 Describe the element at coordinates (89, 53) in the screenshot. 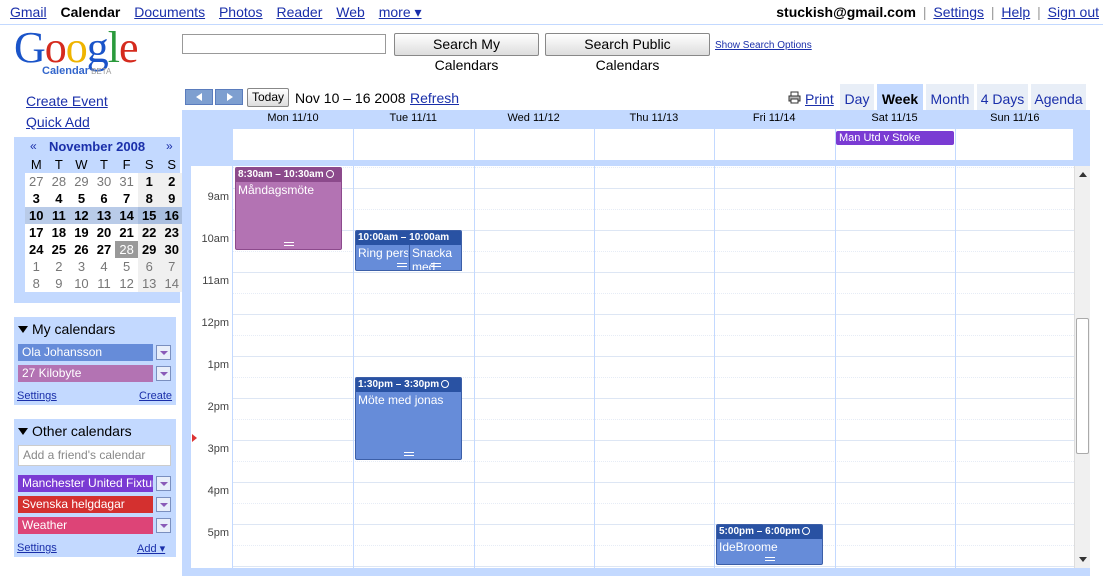

I see `google-calendar-logo: Google Calendar BETA` at that location.